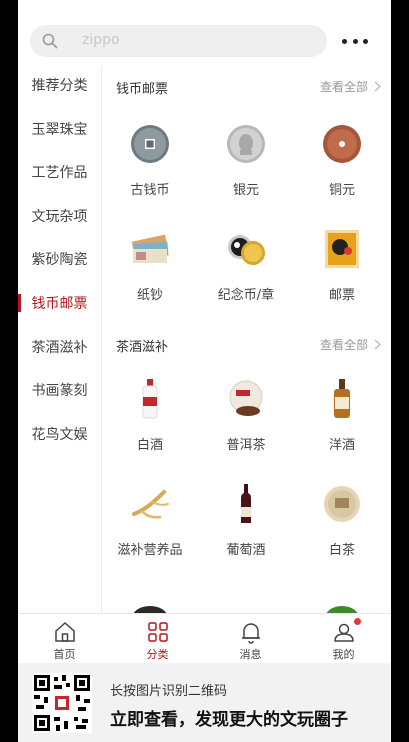  What do you see at coordinates (62, 703) in the screenshot?
I see `qr-code-icon` at bounding box center [62, 703].